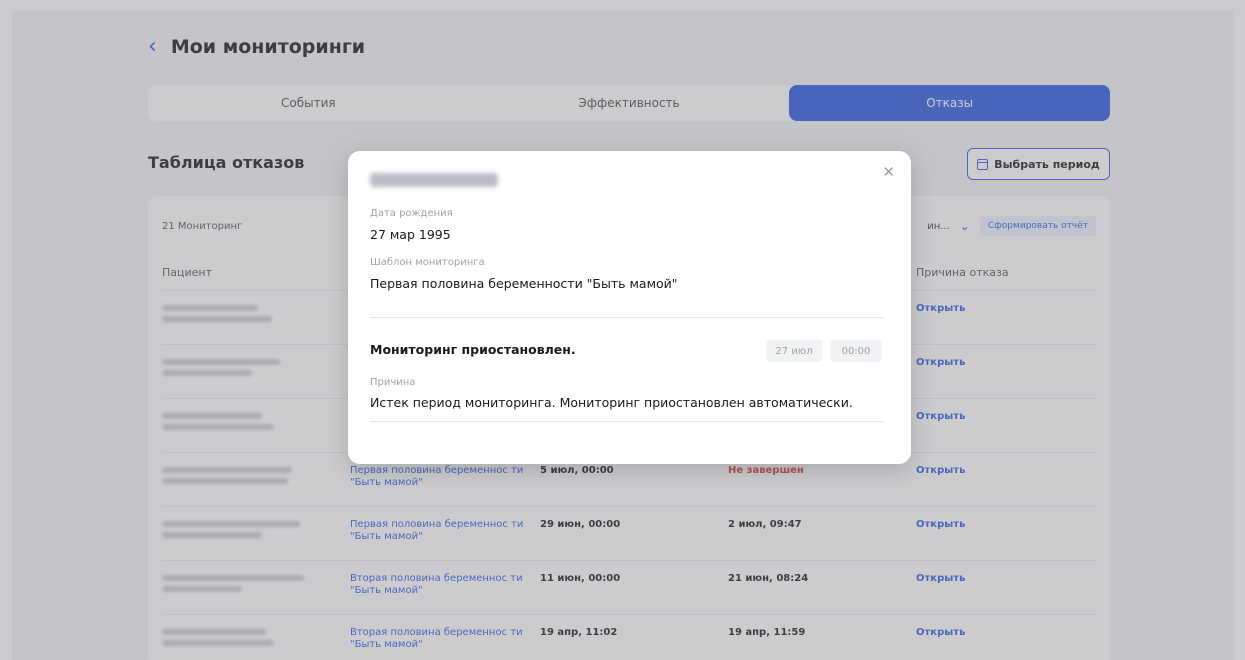 This screenshot has width=1245, height=660. I want to click on status-time-chip: 00:00, so click(856, 351).